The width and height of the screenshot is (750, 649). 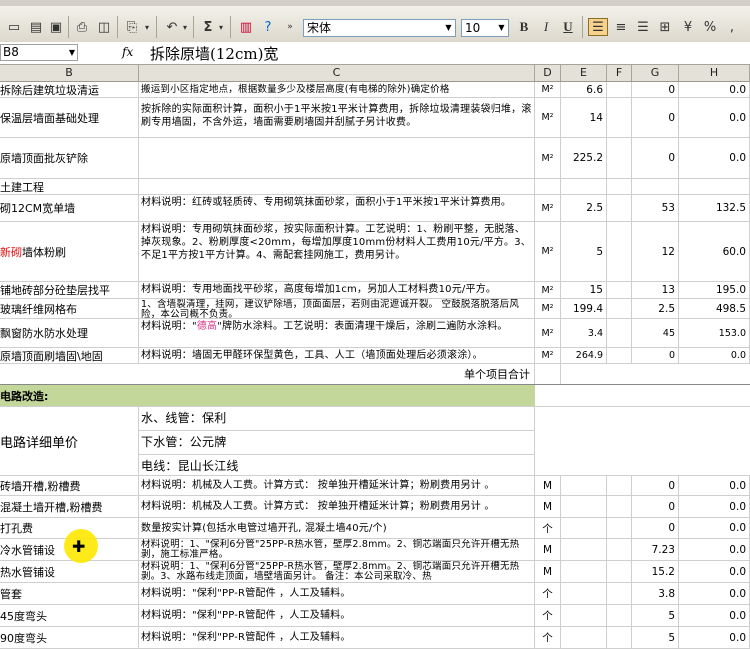 What do you see at coordinates (568, 27) in the screenshot?
I see `underline-button: U` at bounding box center [568, 27].